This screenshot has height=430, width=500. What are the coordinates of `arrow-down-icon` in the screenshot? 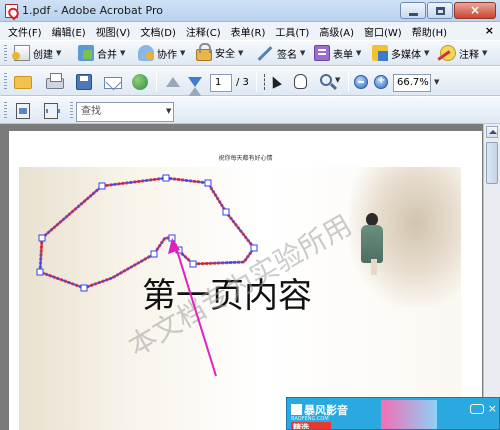 It's located at (194, 85).